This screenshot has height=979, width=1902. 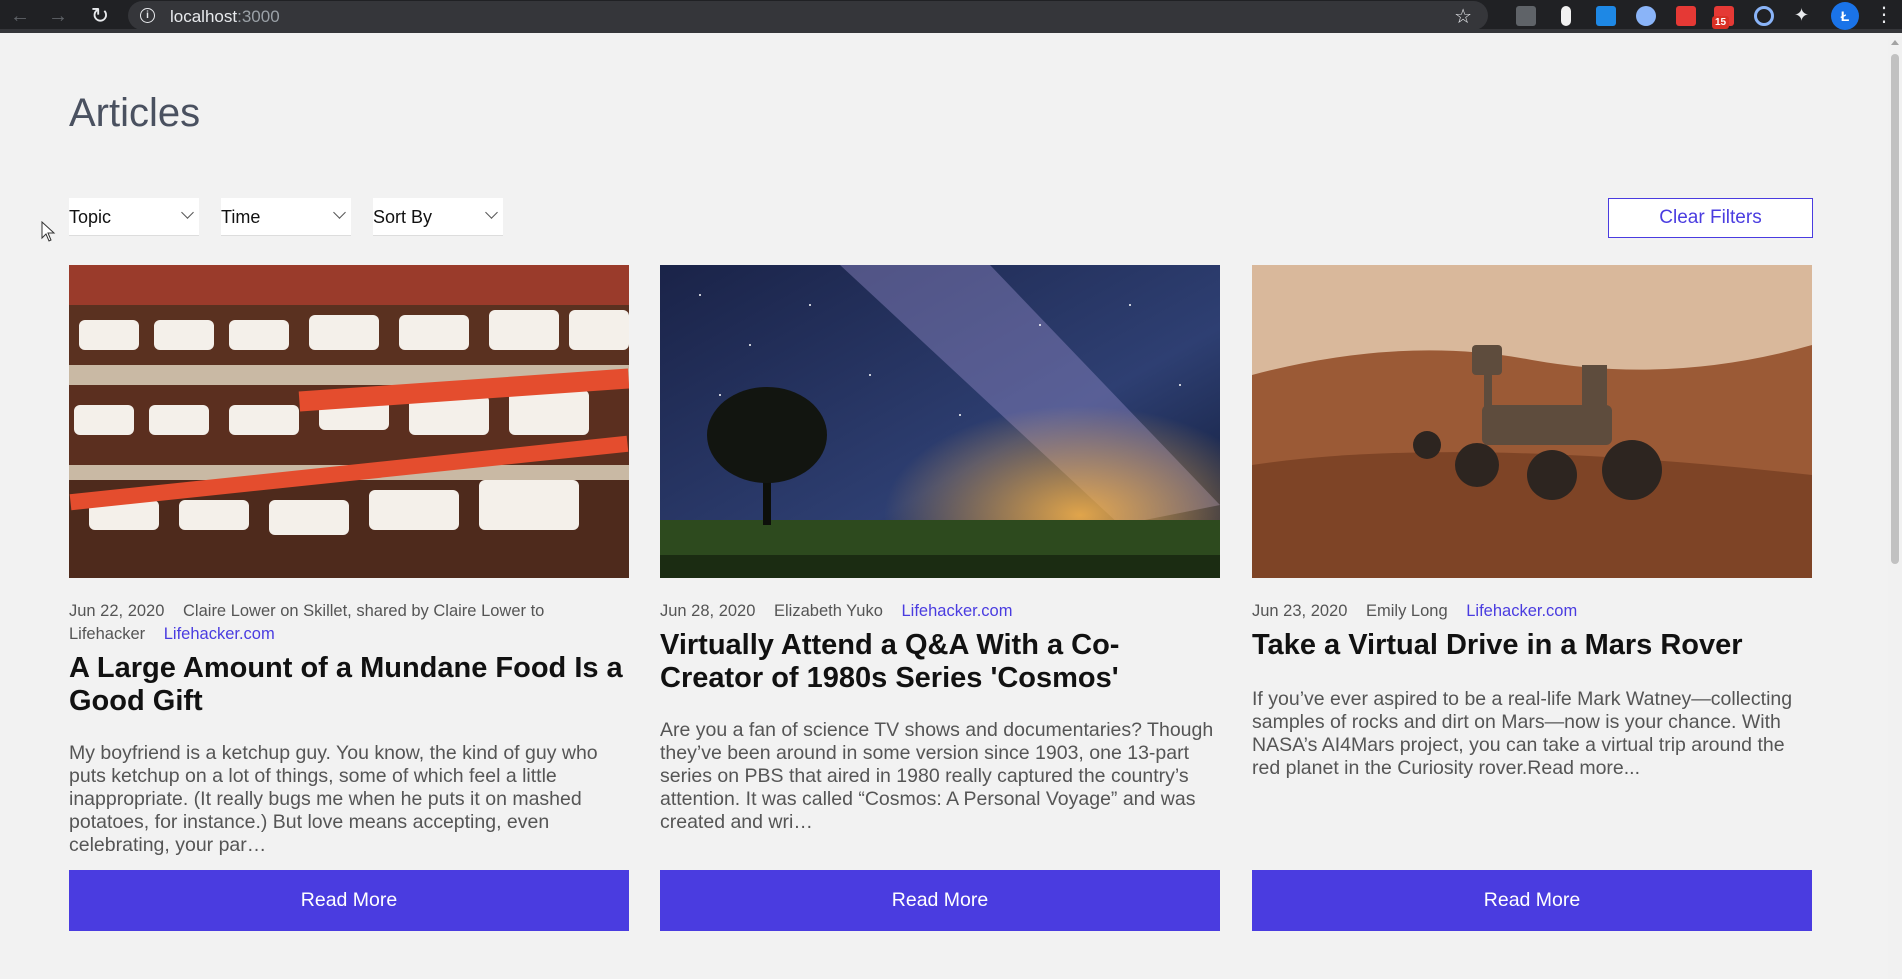 I want to click on article-meta: Jun 23, 2020 Emily Long Lifehacker.com, so click(x=1532, y=611).